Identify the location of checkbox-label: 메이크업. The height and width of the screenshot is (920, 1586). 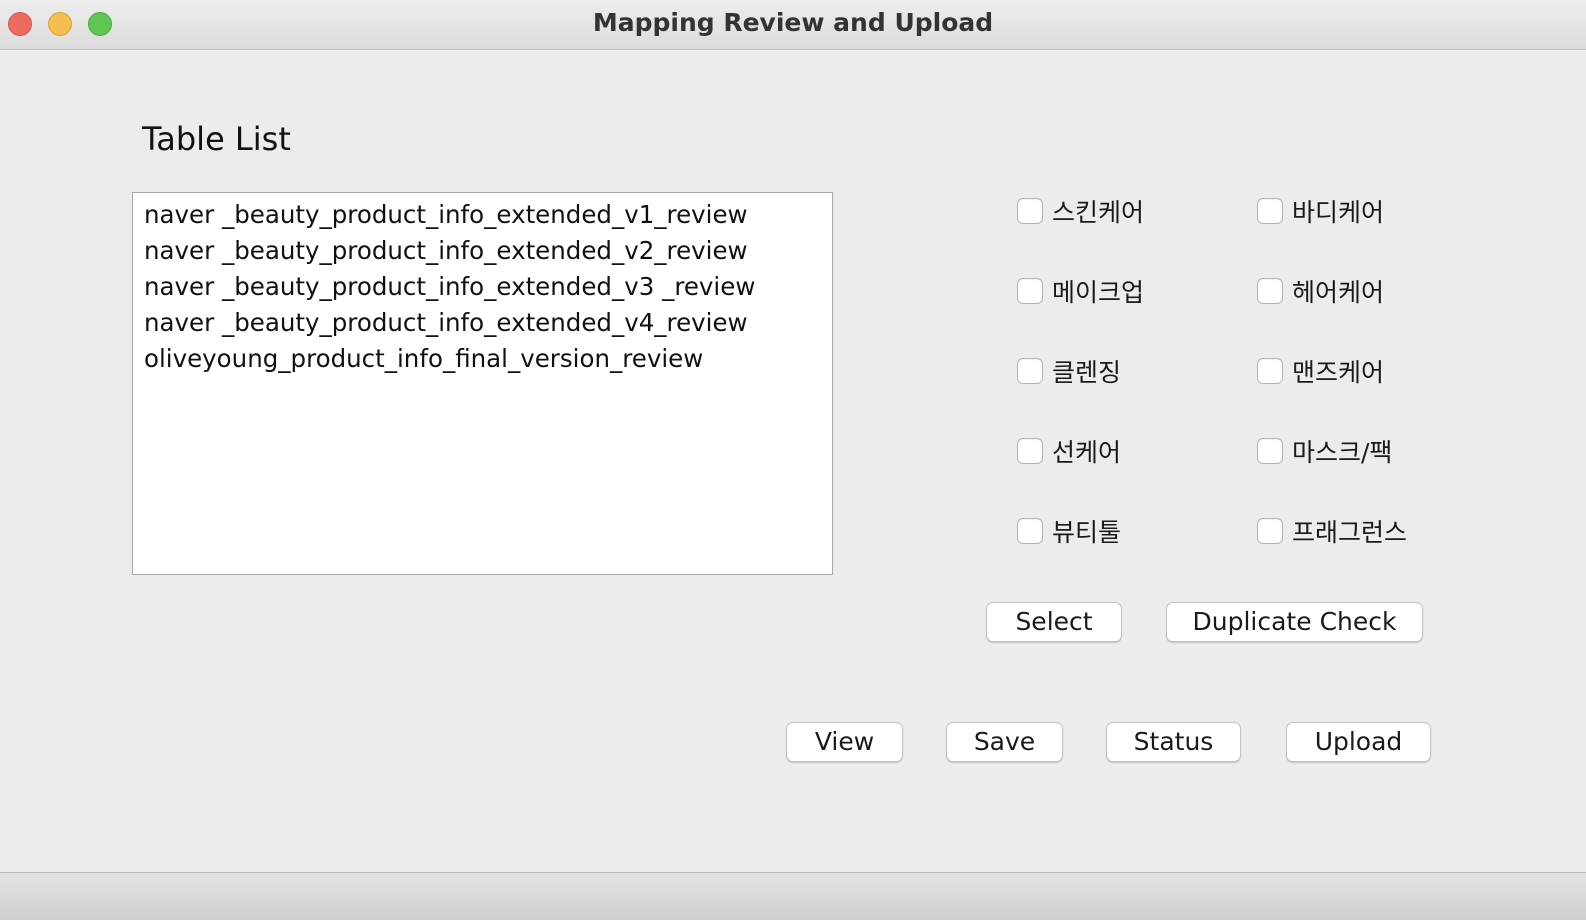
(1098, 292).